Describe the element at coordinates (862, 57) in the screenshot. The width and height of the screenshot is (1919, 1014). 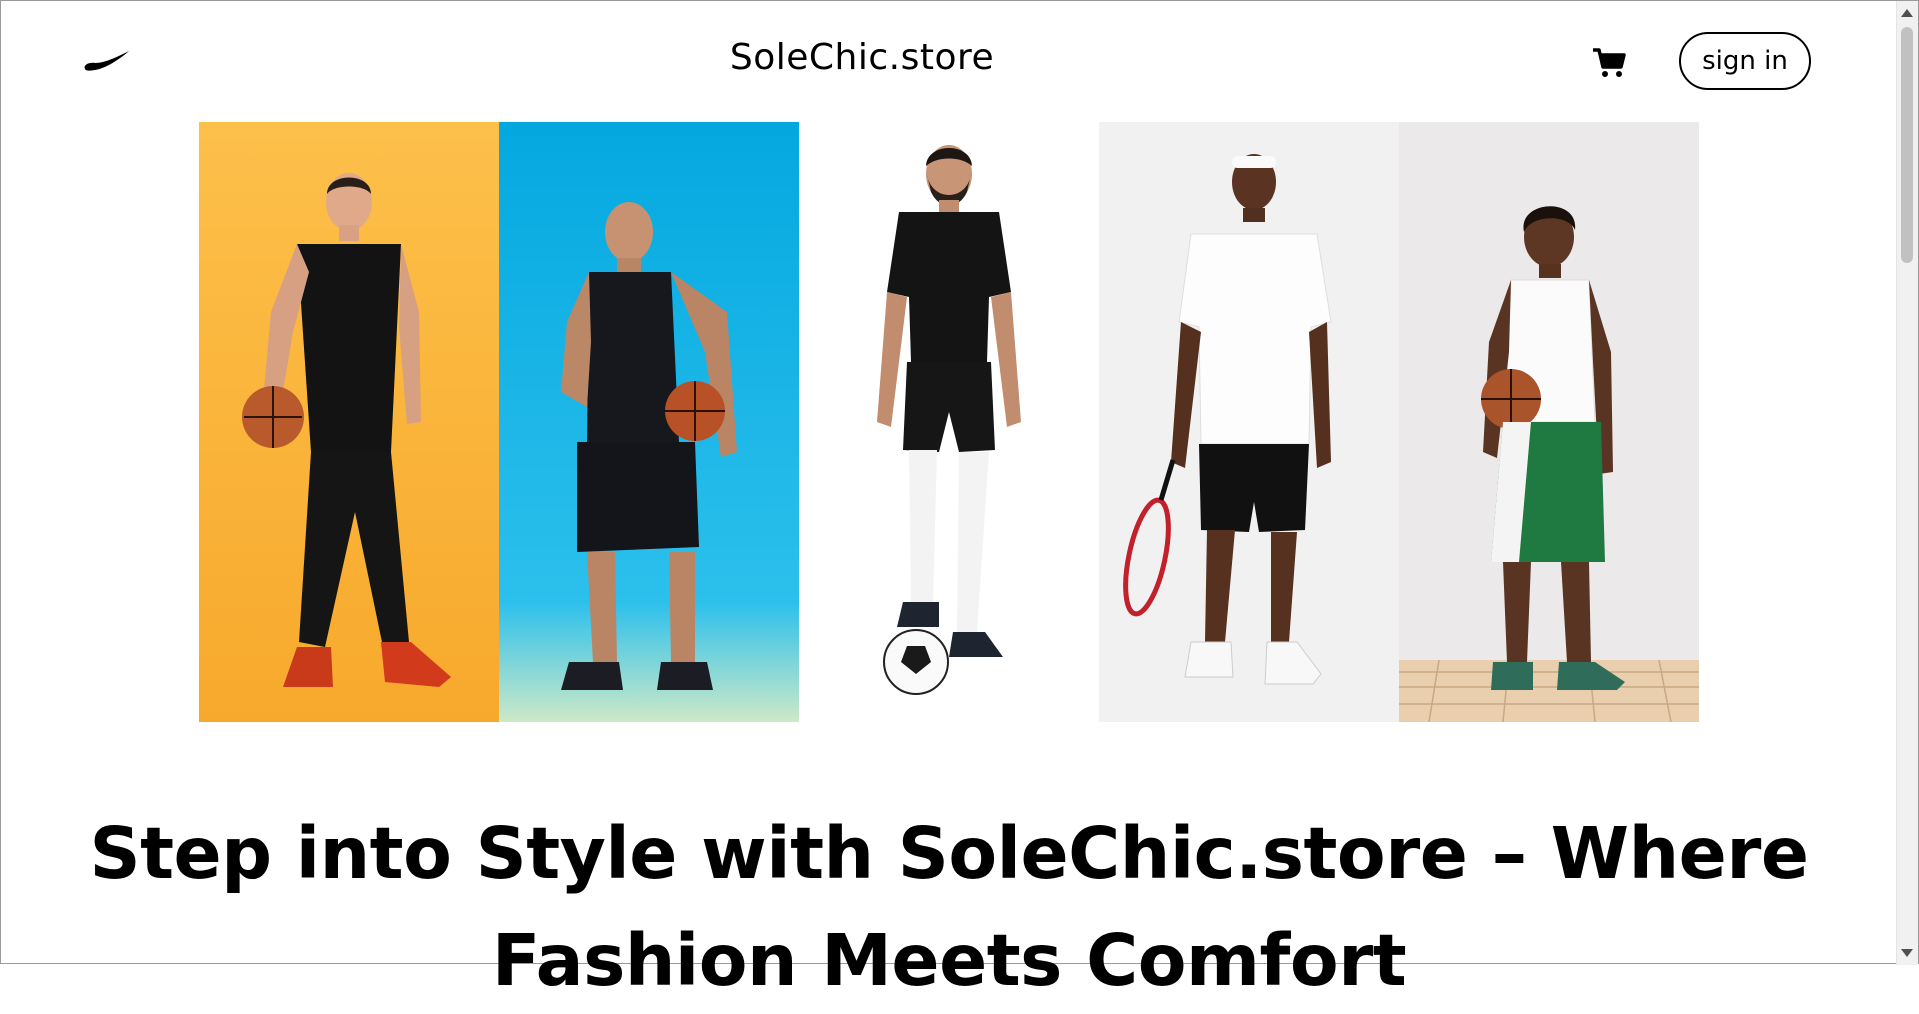
I see `site-title: SoleChic.store` at that location.